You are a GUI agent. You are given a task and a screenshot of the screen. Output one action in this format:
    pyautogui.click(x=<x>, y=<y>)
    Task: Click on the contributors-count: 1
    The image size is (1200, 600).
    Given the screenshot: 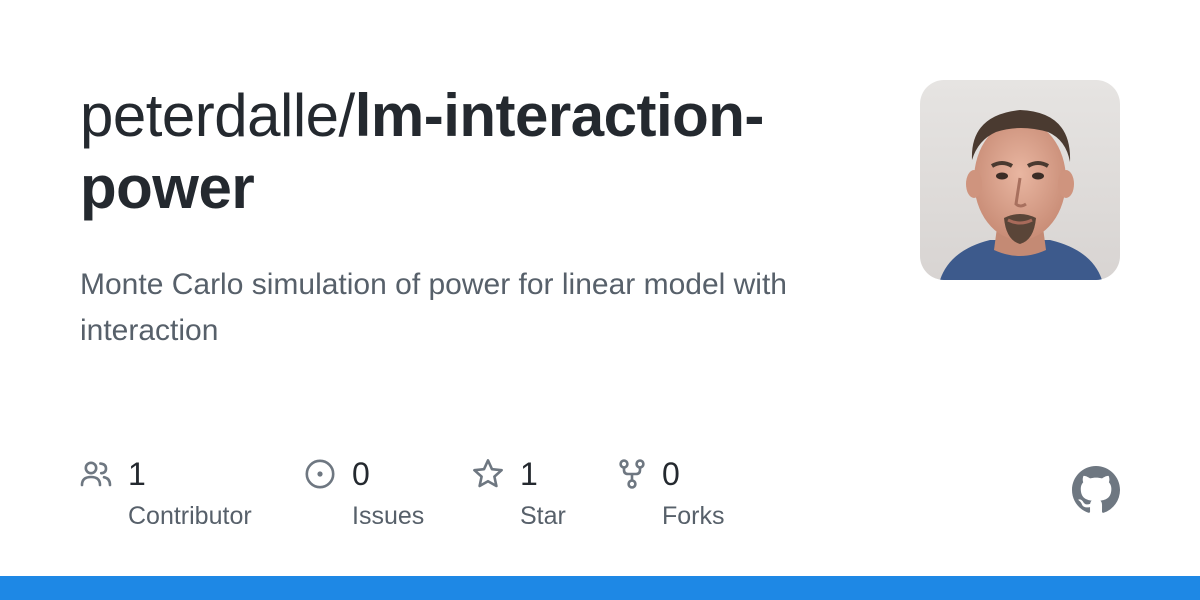 What is the action you would take?
    pyautogui.click(x=137, y=474)
    